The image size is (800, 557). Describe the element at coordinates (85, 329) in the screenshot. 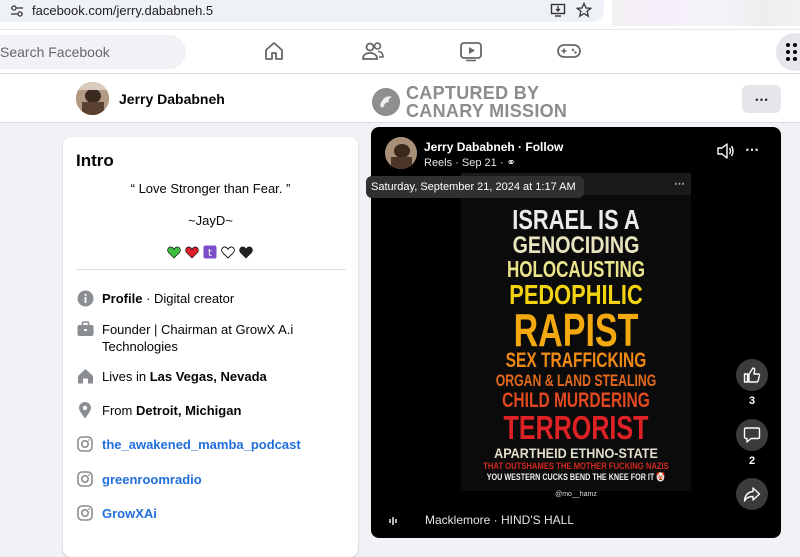

I see `briefcase-icon` at that location.